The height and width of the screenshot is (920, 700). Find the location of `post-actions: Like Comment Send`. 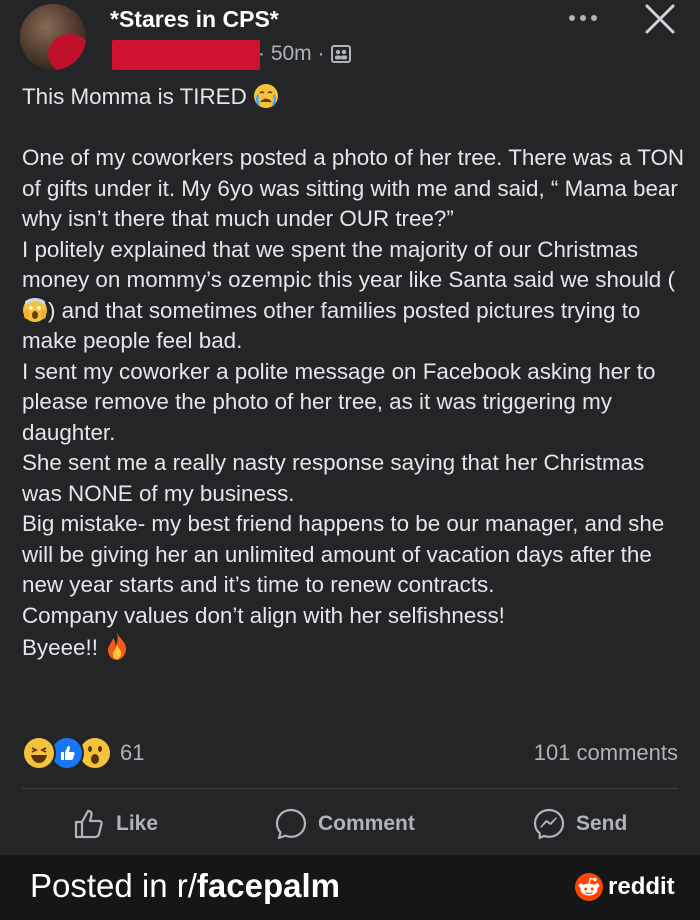

post-actions: Like Comment Send is located at coordinates (350, 824).